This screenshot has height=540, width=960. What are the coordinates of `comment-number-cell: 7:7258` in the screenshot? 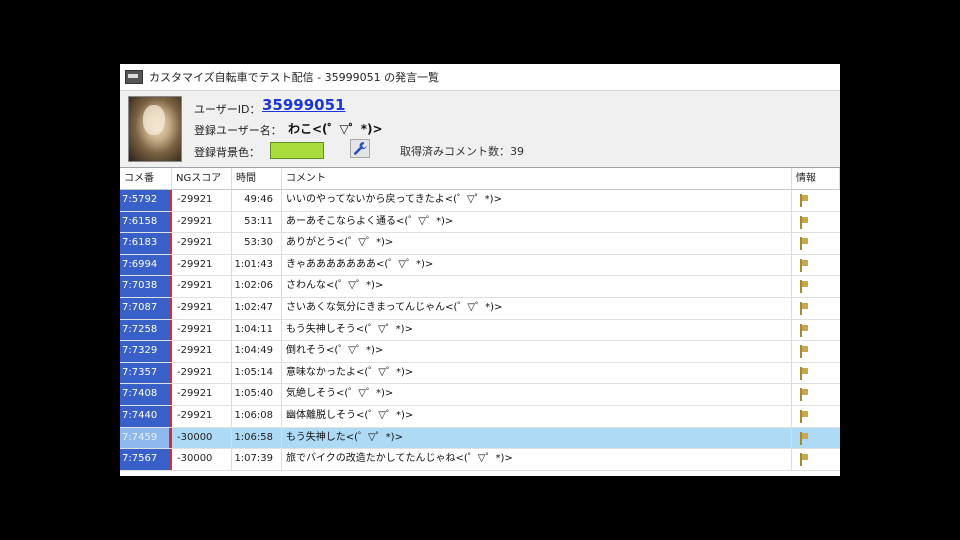 It's located at (146, 330).